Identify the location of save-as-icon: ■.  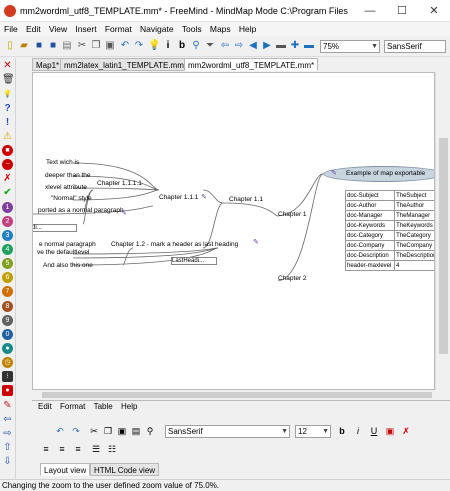
(53, 46).